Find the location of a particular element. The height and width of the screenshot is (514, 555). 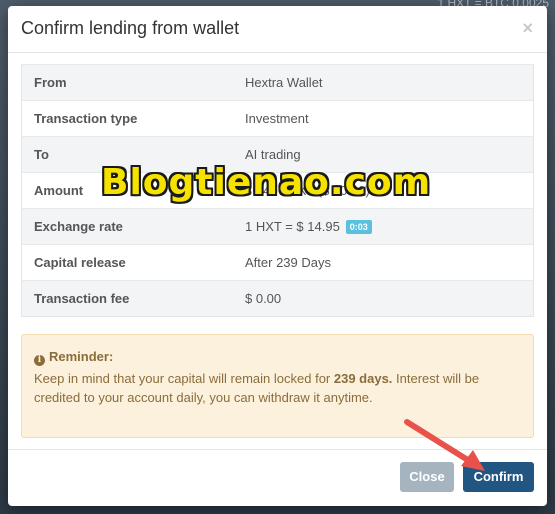

table-row: From Hextra Wallet is located at coordinates (277, 82).